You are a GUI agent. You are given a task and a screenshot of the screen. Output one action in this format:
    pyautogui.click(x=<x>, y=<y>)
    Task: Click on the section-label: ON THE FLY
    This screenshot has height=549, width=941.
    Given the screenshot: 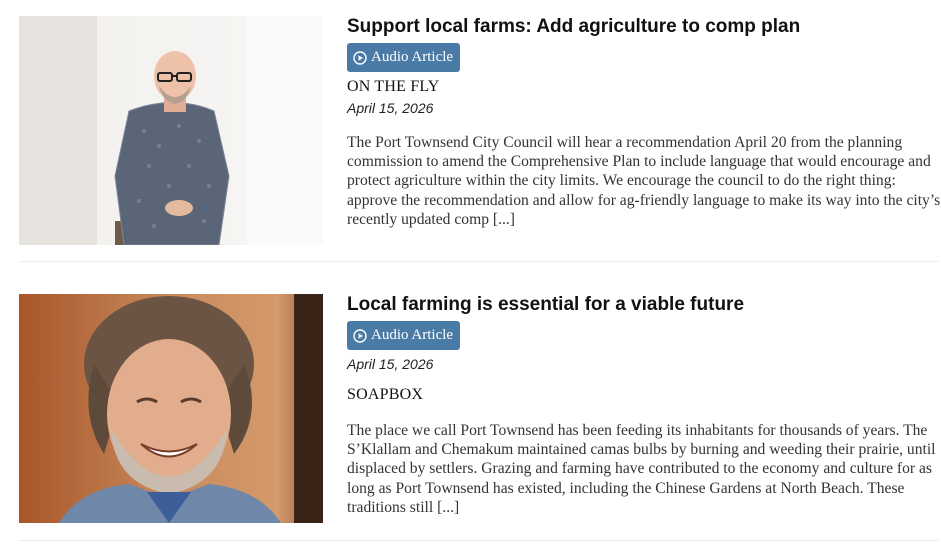 What is the action you would take?
    pyautogui.click(x=393, y=87)
    